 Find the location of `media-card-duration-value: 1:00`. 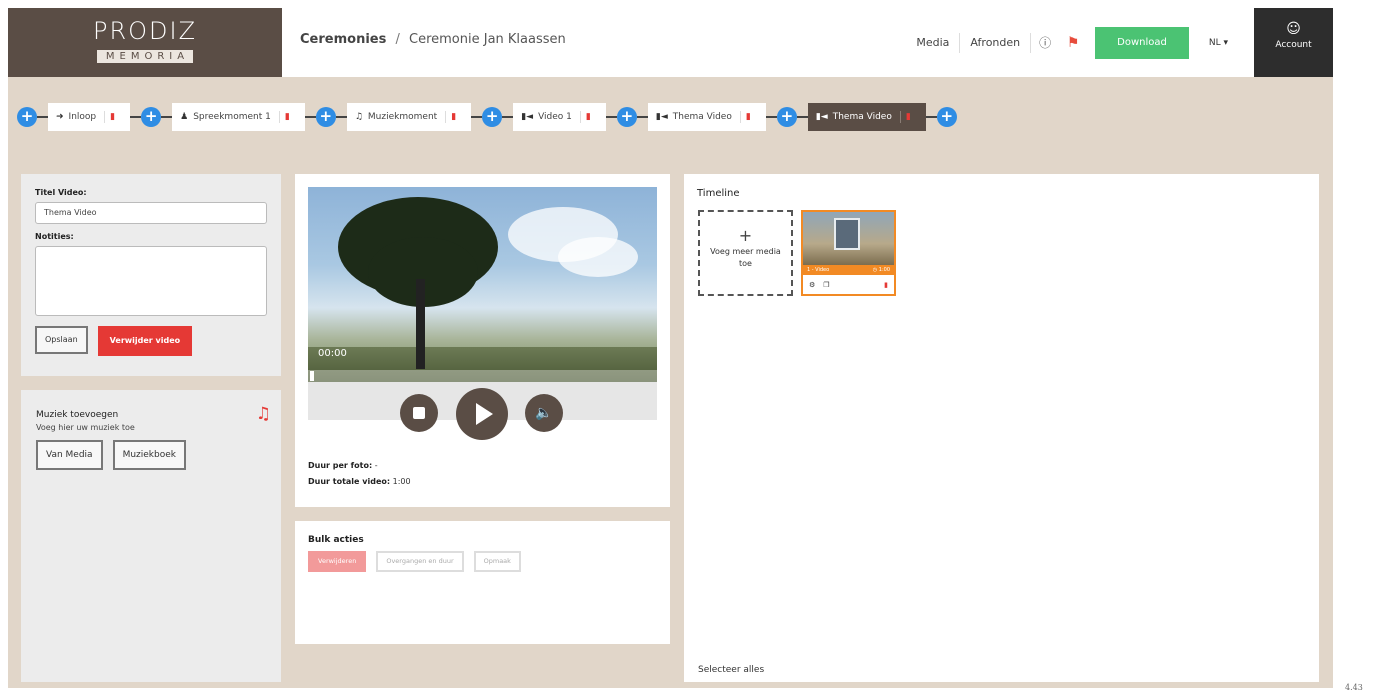

media-card-duration-value: 1:00 is located at coordinates (884, 270).